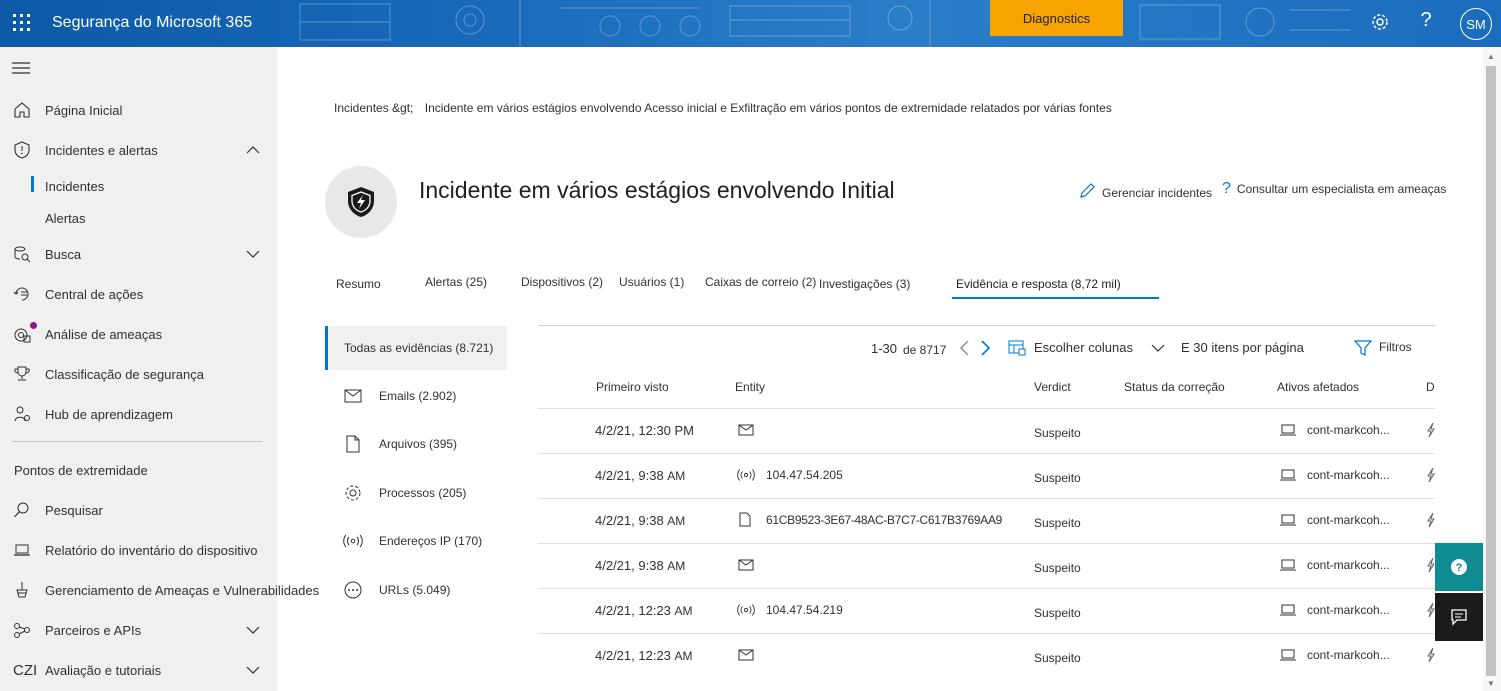  I want to click on sidebar-item-learning-hub: Hub de aprendizagem, so click(138, 414).